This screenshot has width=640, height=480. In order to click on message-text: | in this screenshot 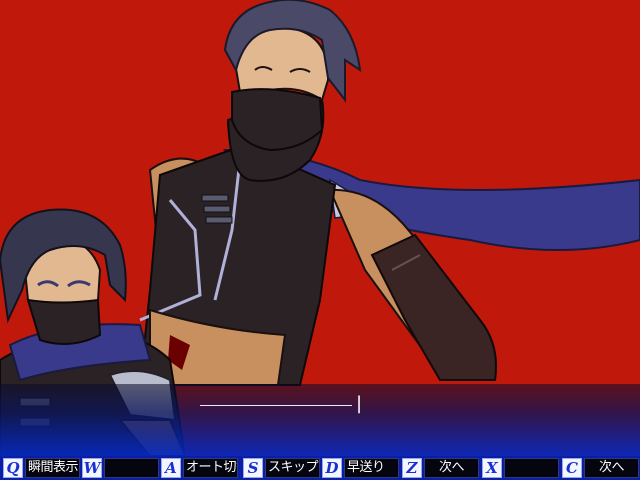, I will do `click(359, 403)`.